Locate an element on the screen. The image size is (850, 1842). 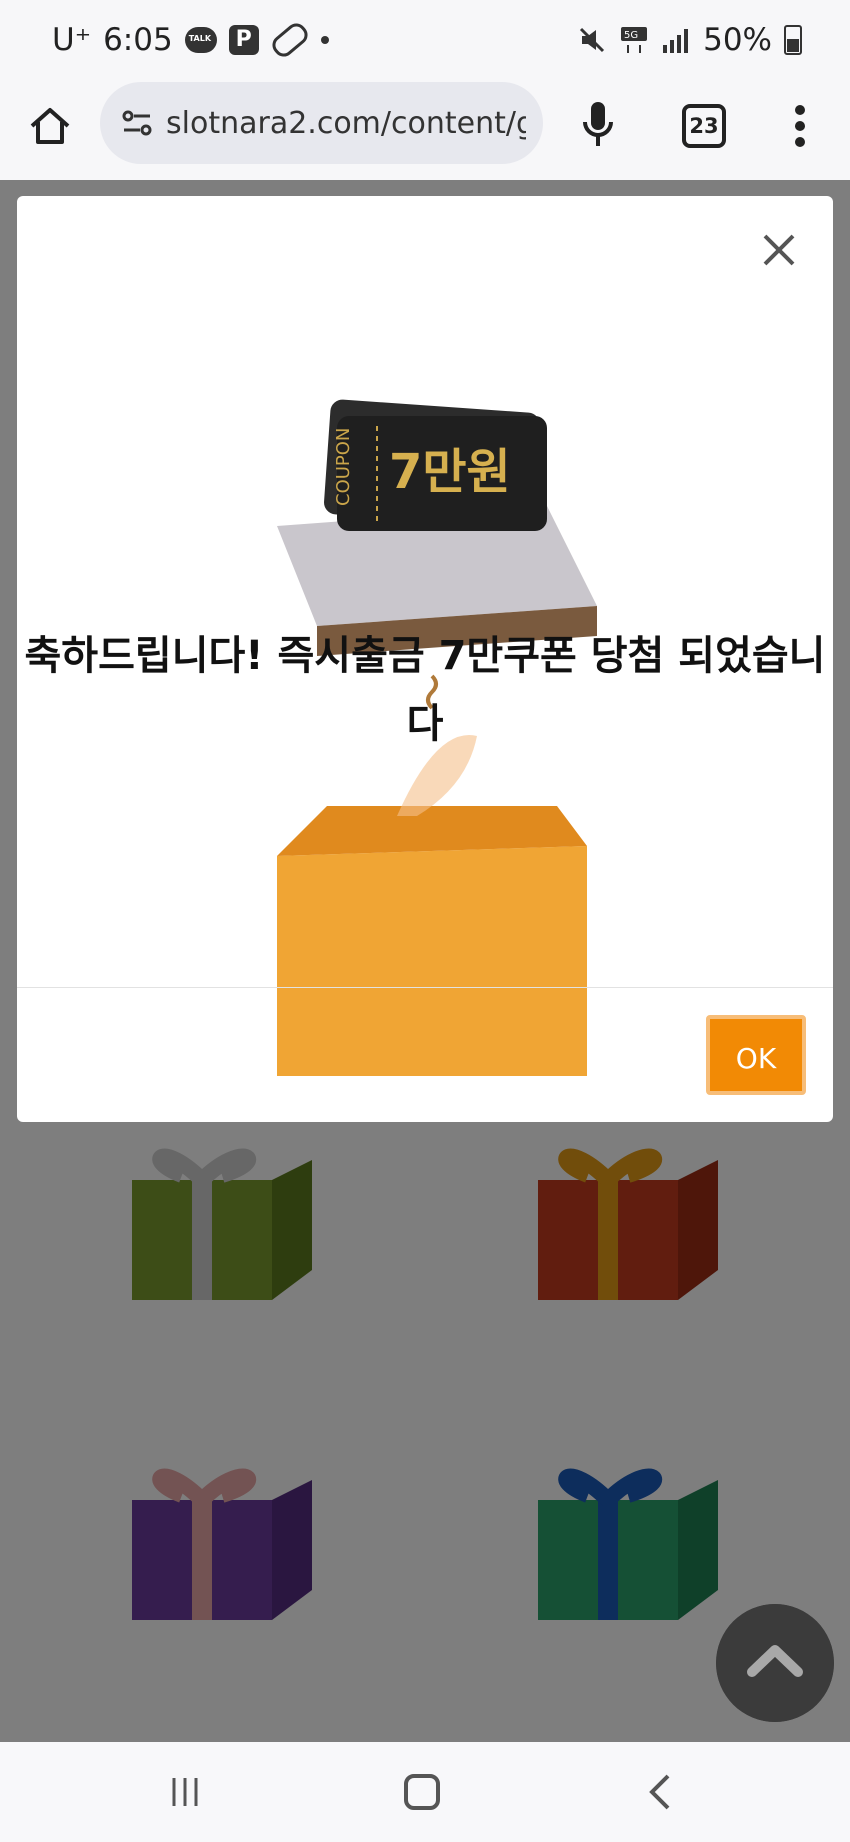
home-nav-icon is located at coordinates (422, 1792).